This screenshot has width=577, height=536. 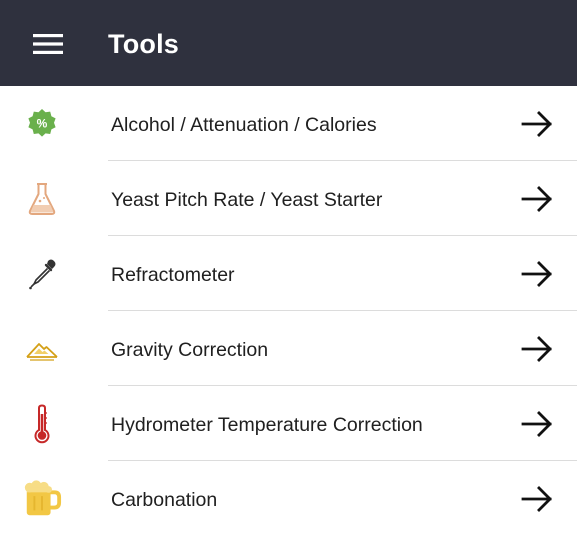 What do you see at coordinates (42, 349) in the screenshot?
I see `hill-icon` at bounding box center [42, 349].